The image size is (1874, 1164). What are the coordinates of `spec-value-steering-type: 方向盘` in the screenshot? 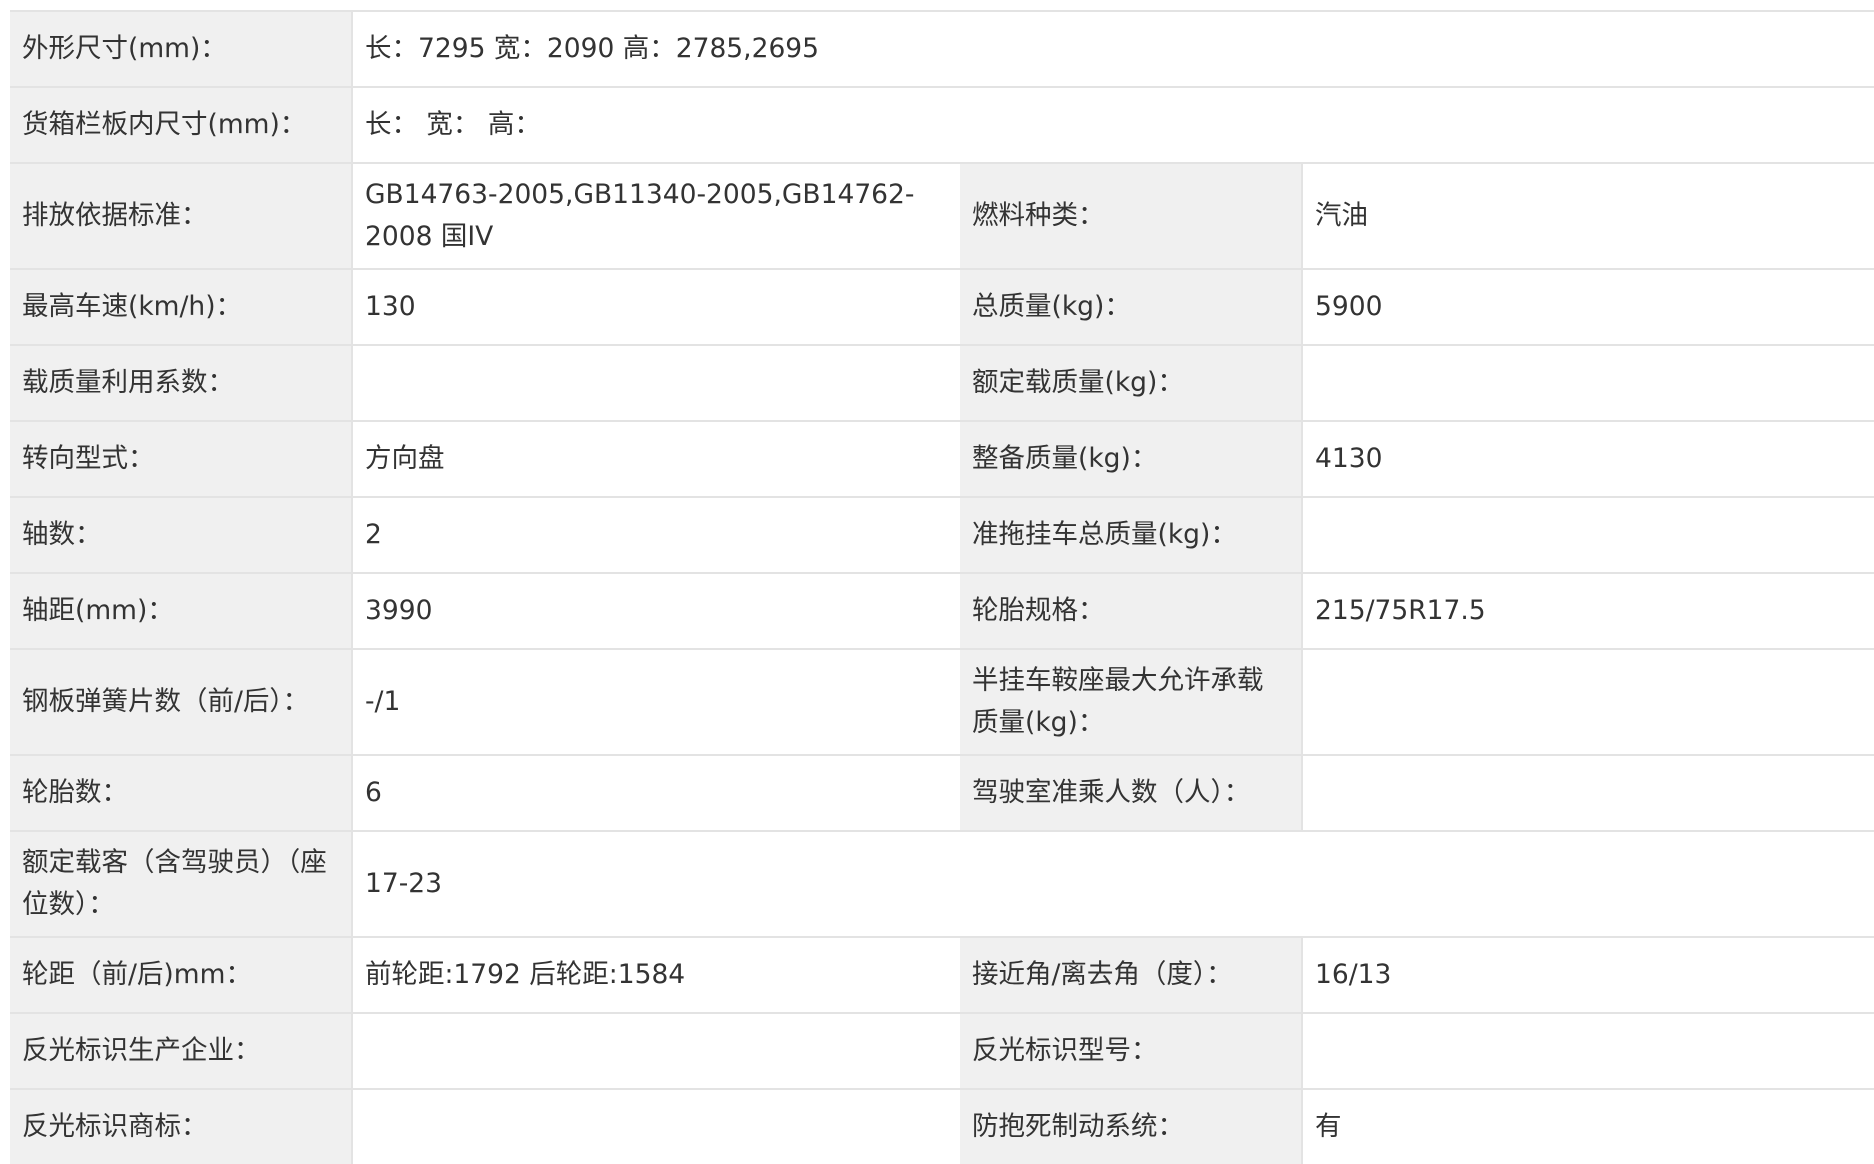 It's located at (656, 458).